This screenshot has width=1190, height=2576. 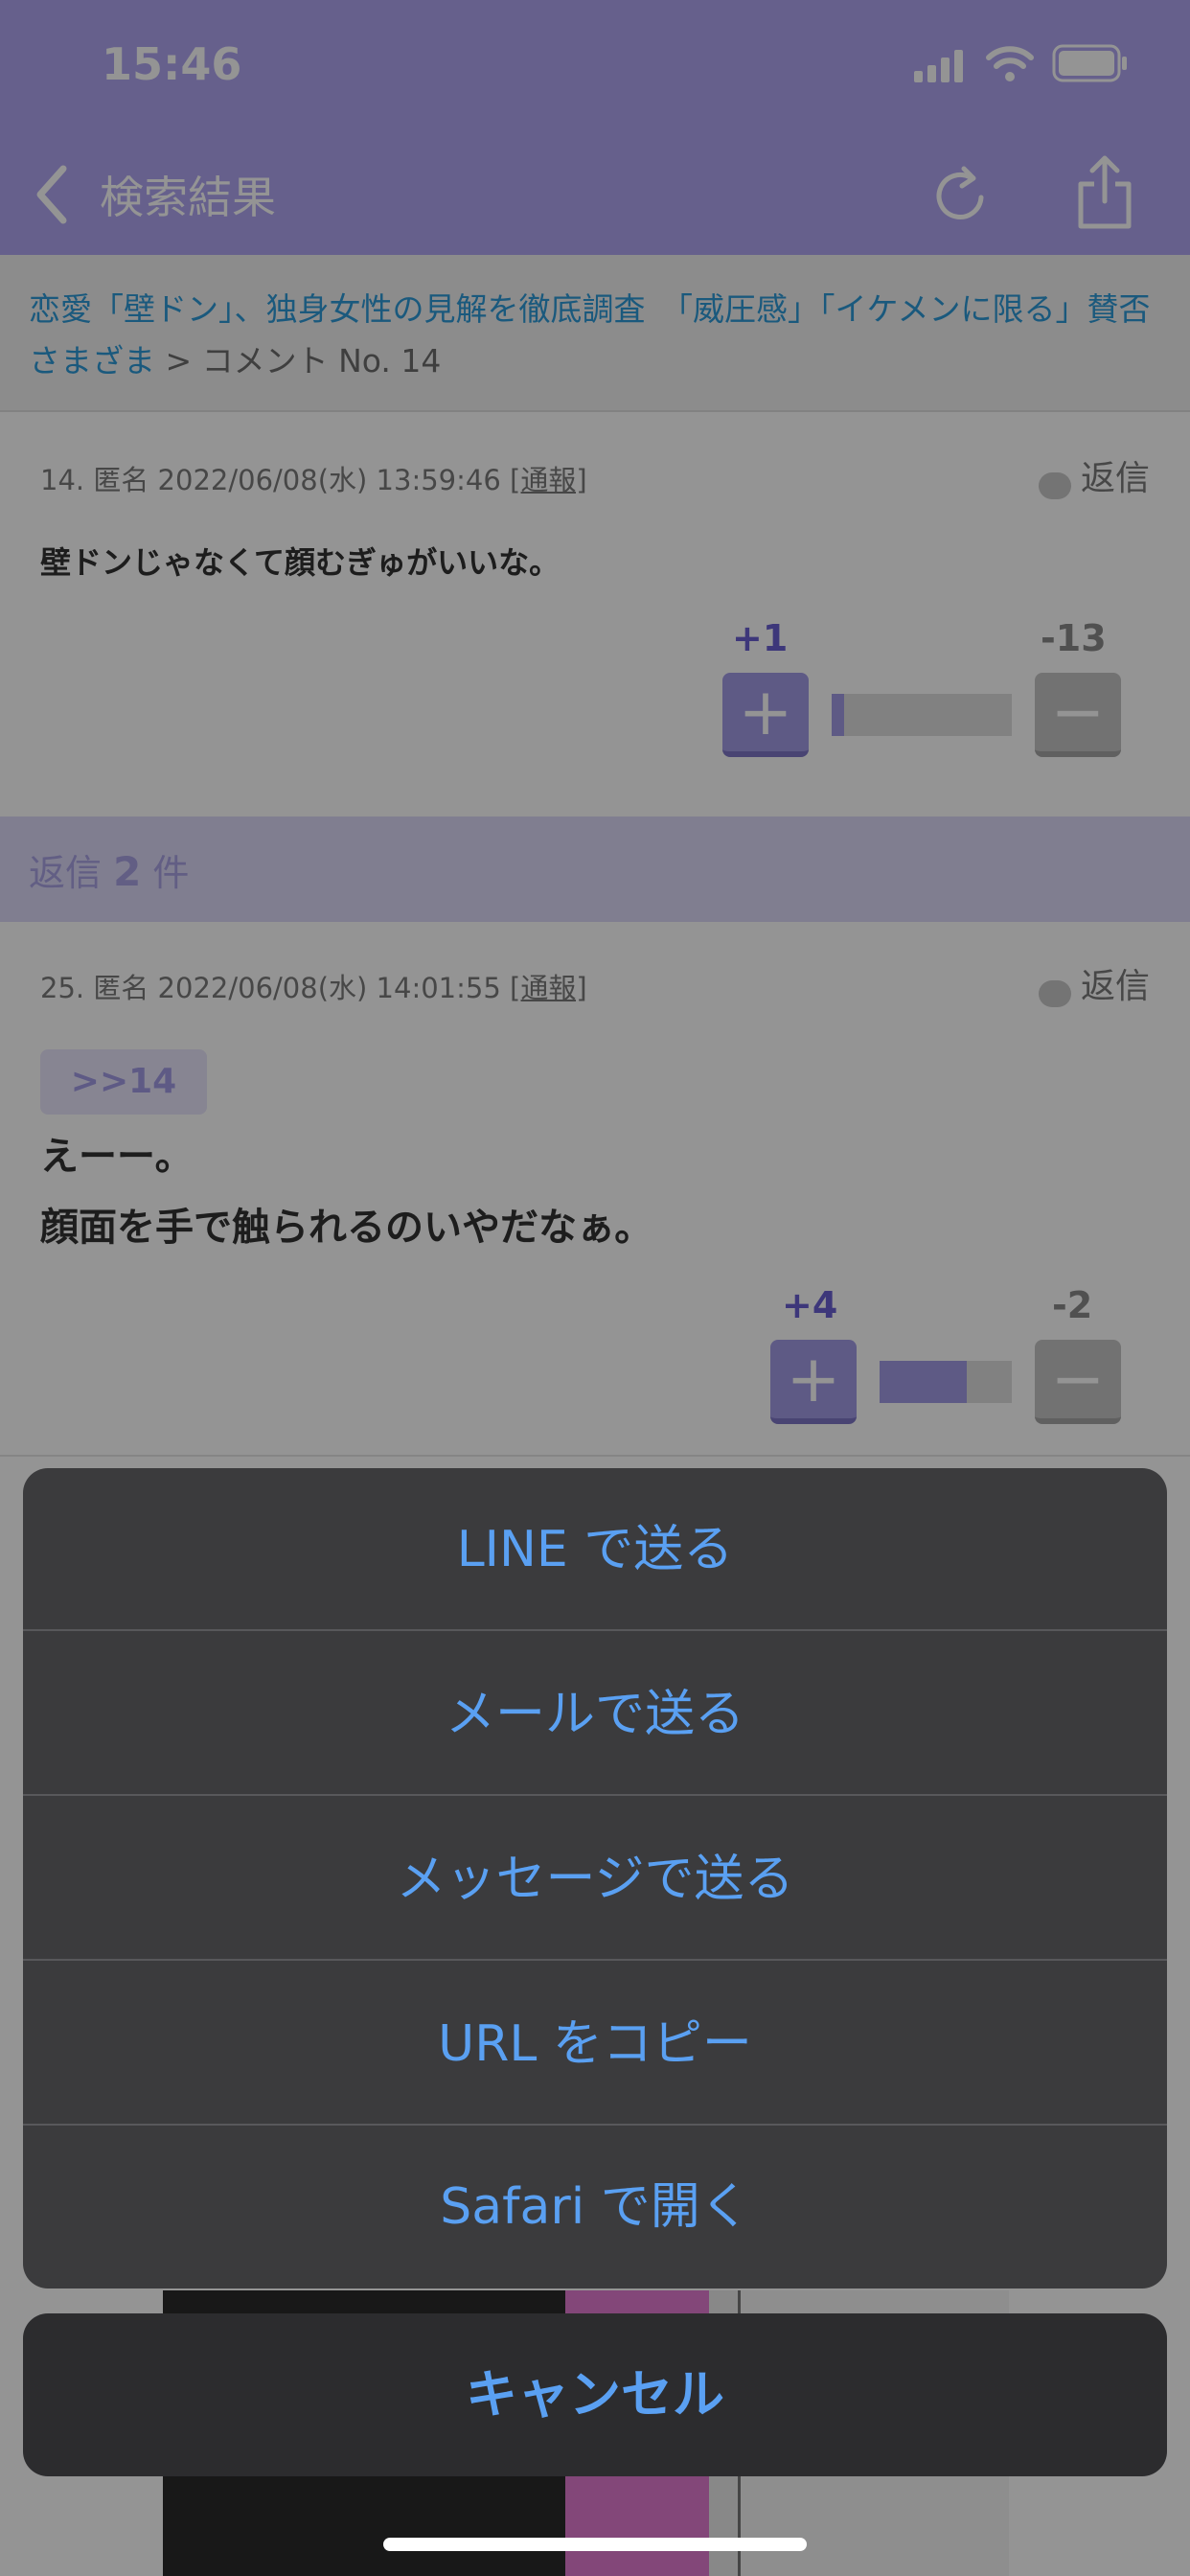 I want to click on action-send-line: LINE で送る, so click(x=595, y=1549).